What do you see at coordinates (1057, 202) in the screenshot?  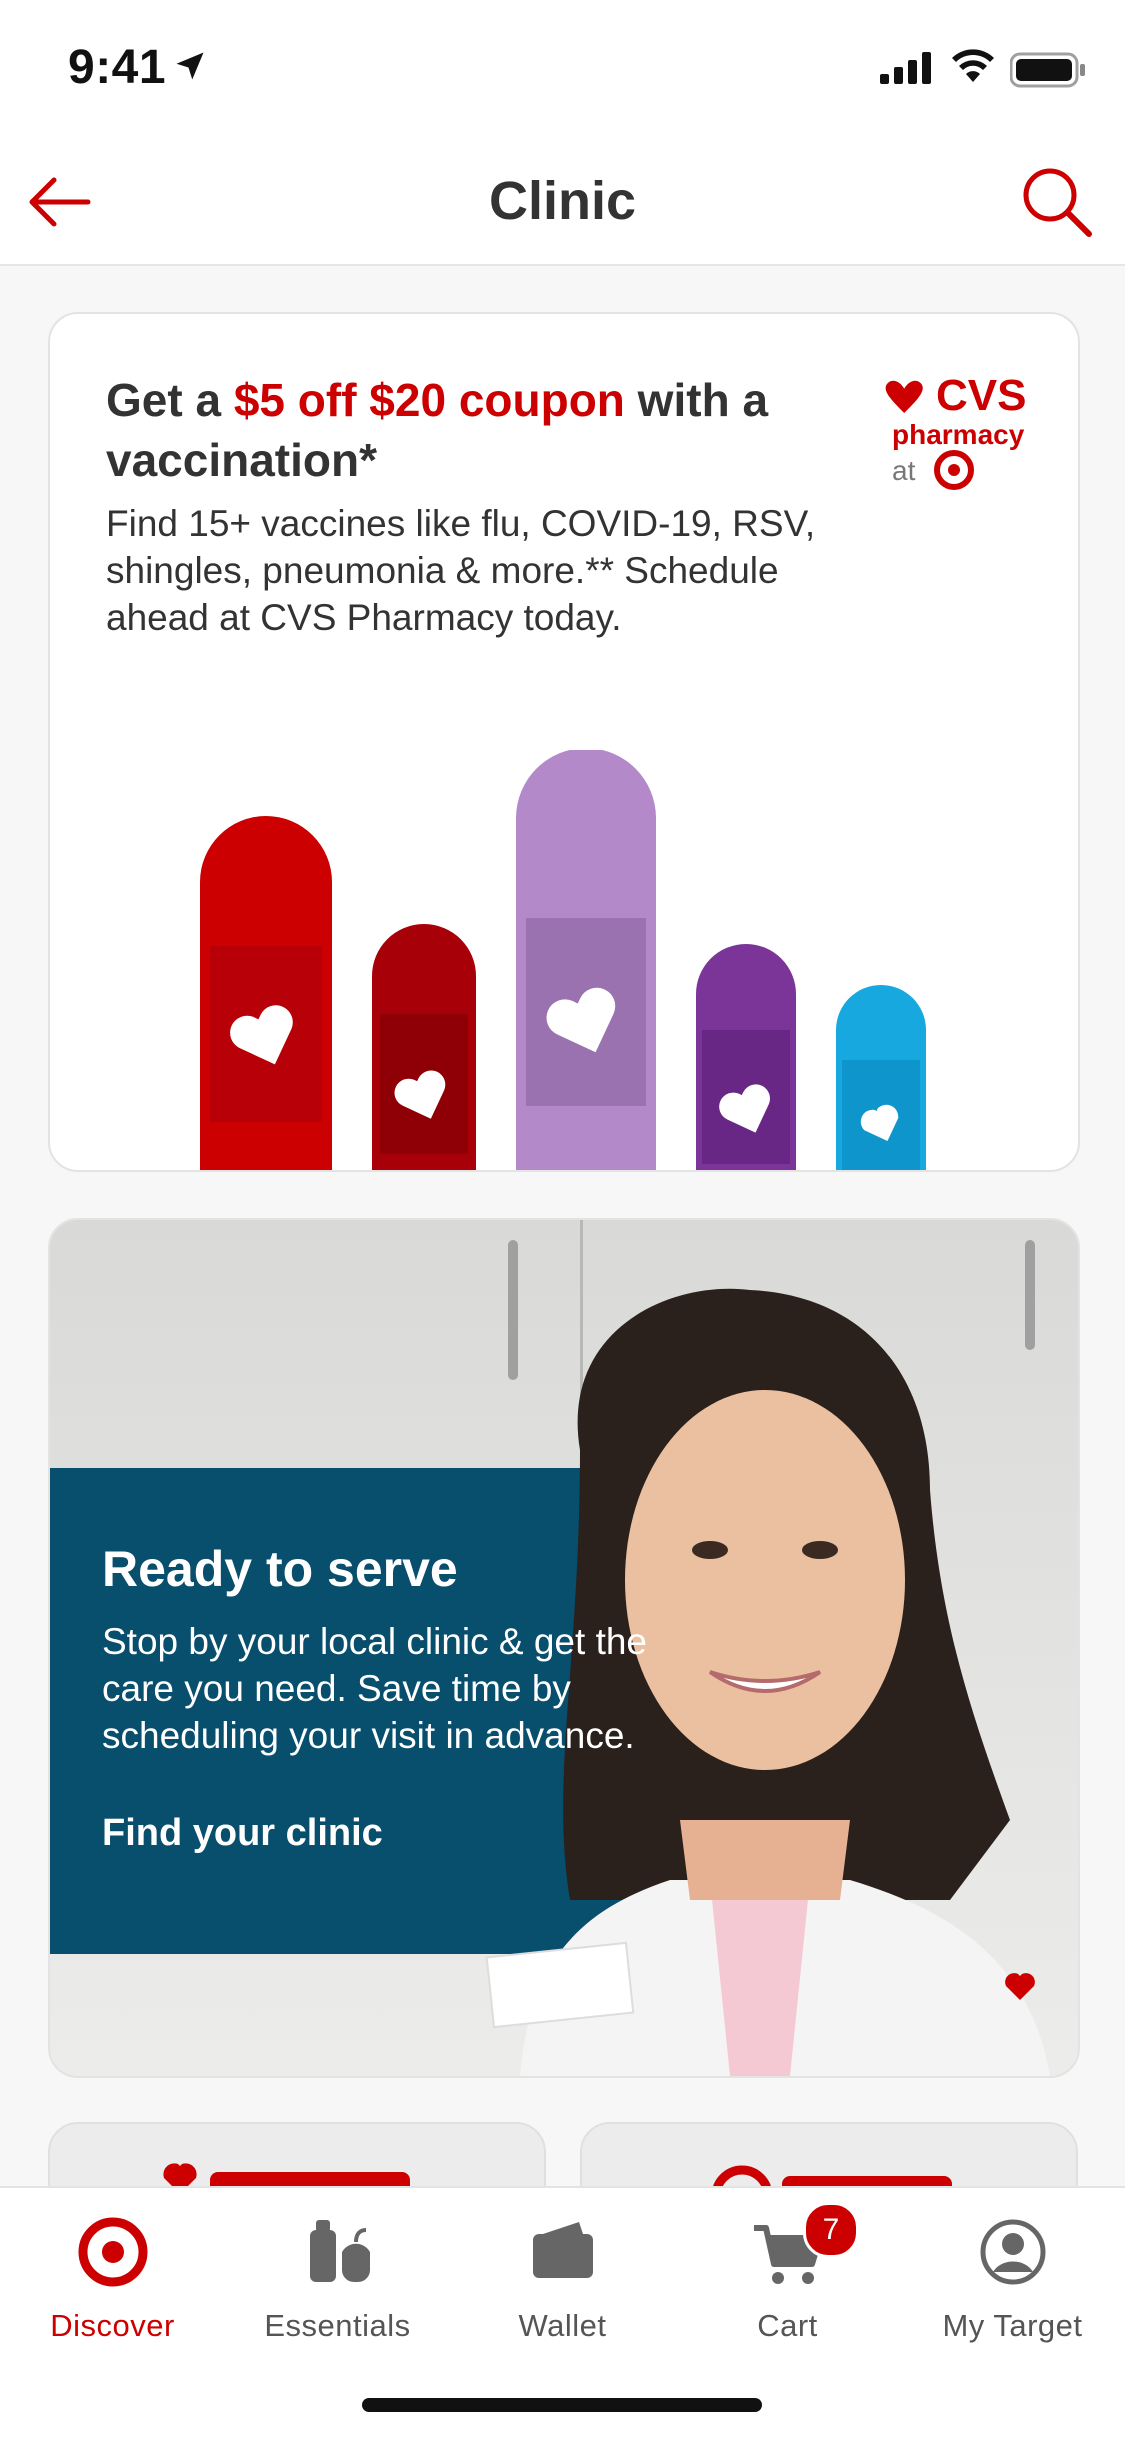 I see `search-icon` at bounding box center [1057, 202].